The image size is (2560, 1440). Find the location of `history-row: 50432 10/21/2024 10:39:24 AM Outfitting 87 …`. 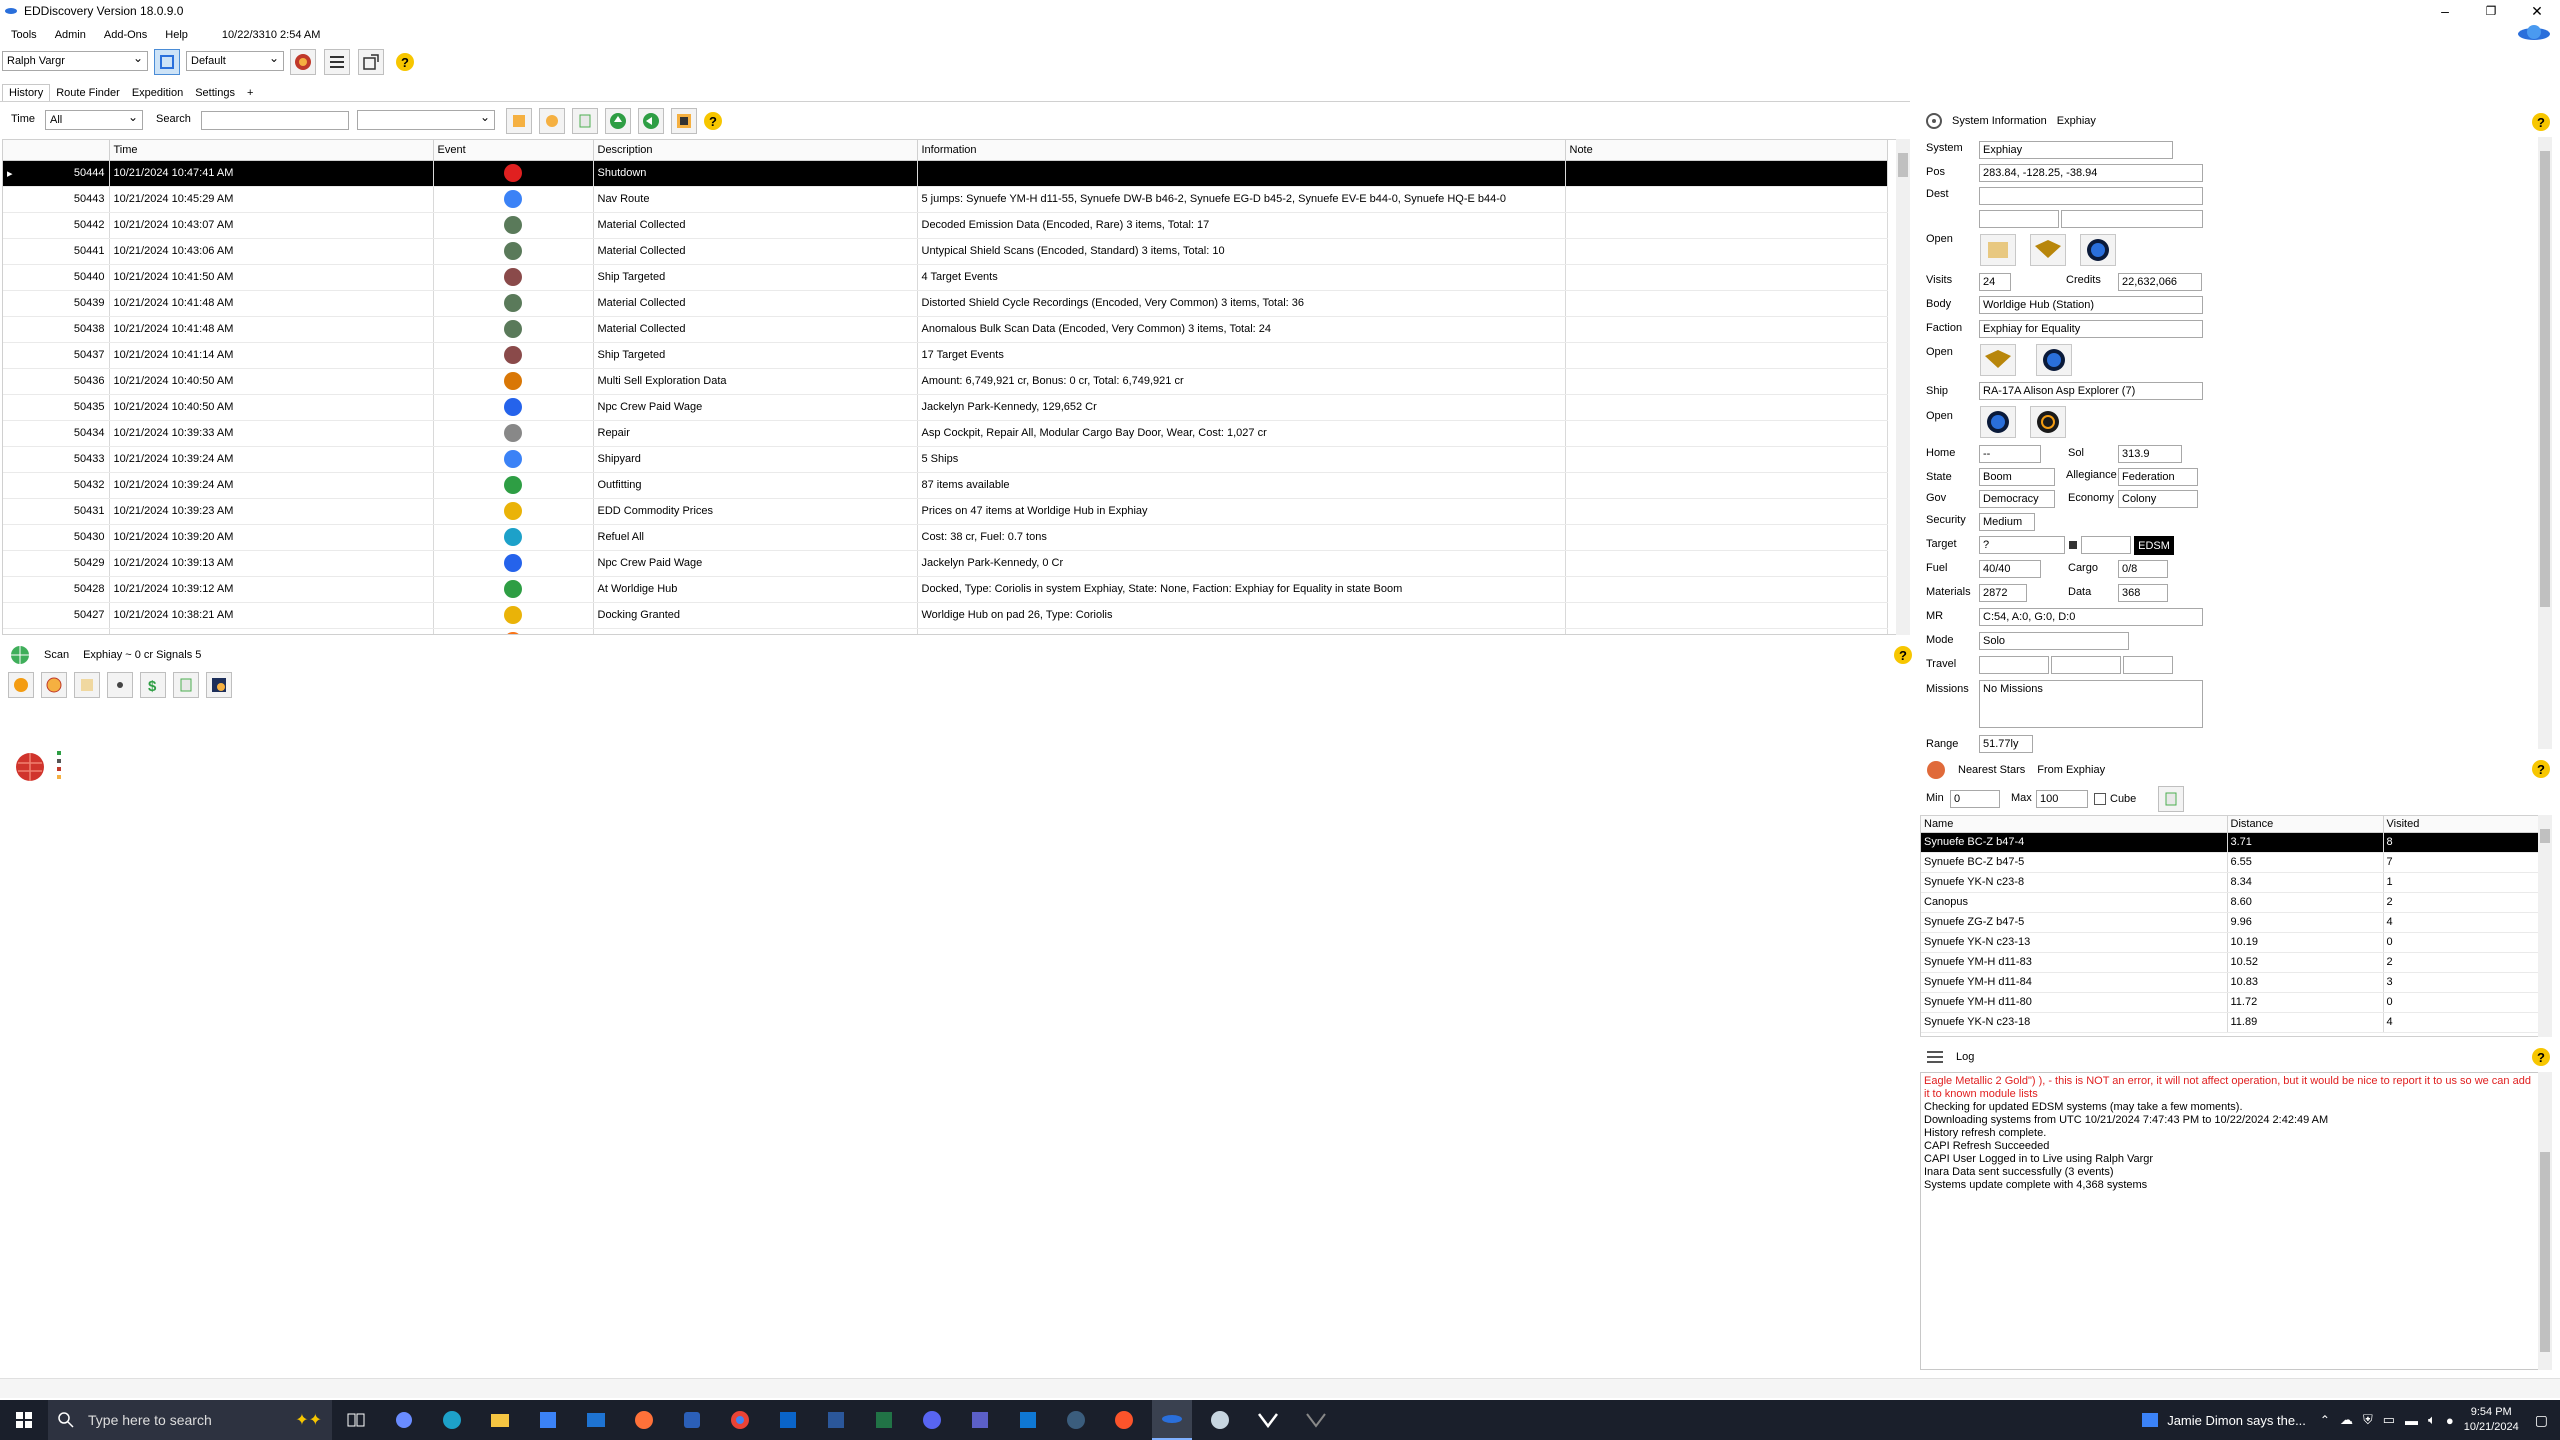

history-row: 50432 10/21/2024 10:39:24 AM Outfitting 87 … is located at coordinates (945, 485).